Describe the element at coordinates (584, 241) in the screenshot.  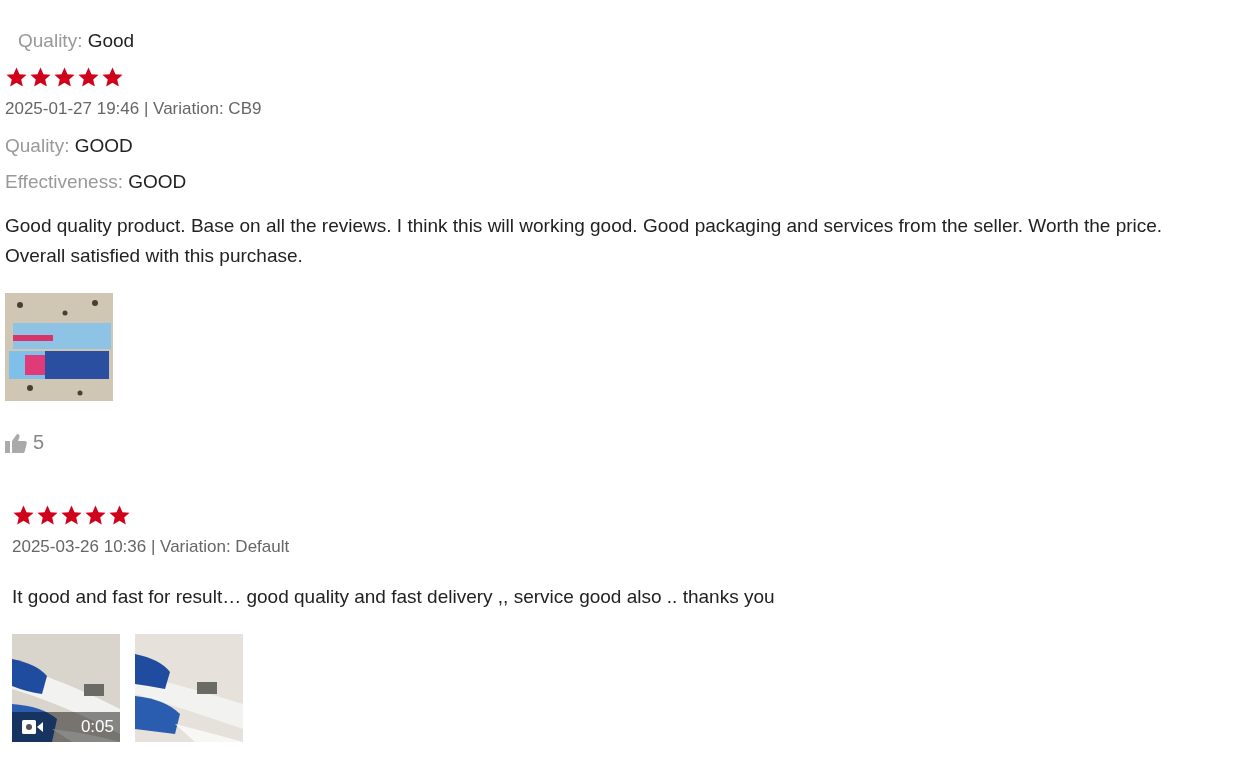
I see `review-text: Good quality product. Base on all the reviews. I think this will working good. Good packaging and services from the seller. Worth the price. Overall satisfied with this purchase.` at that location.